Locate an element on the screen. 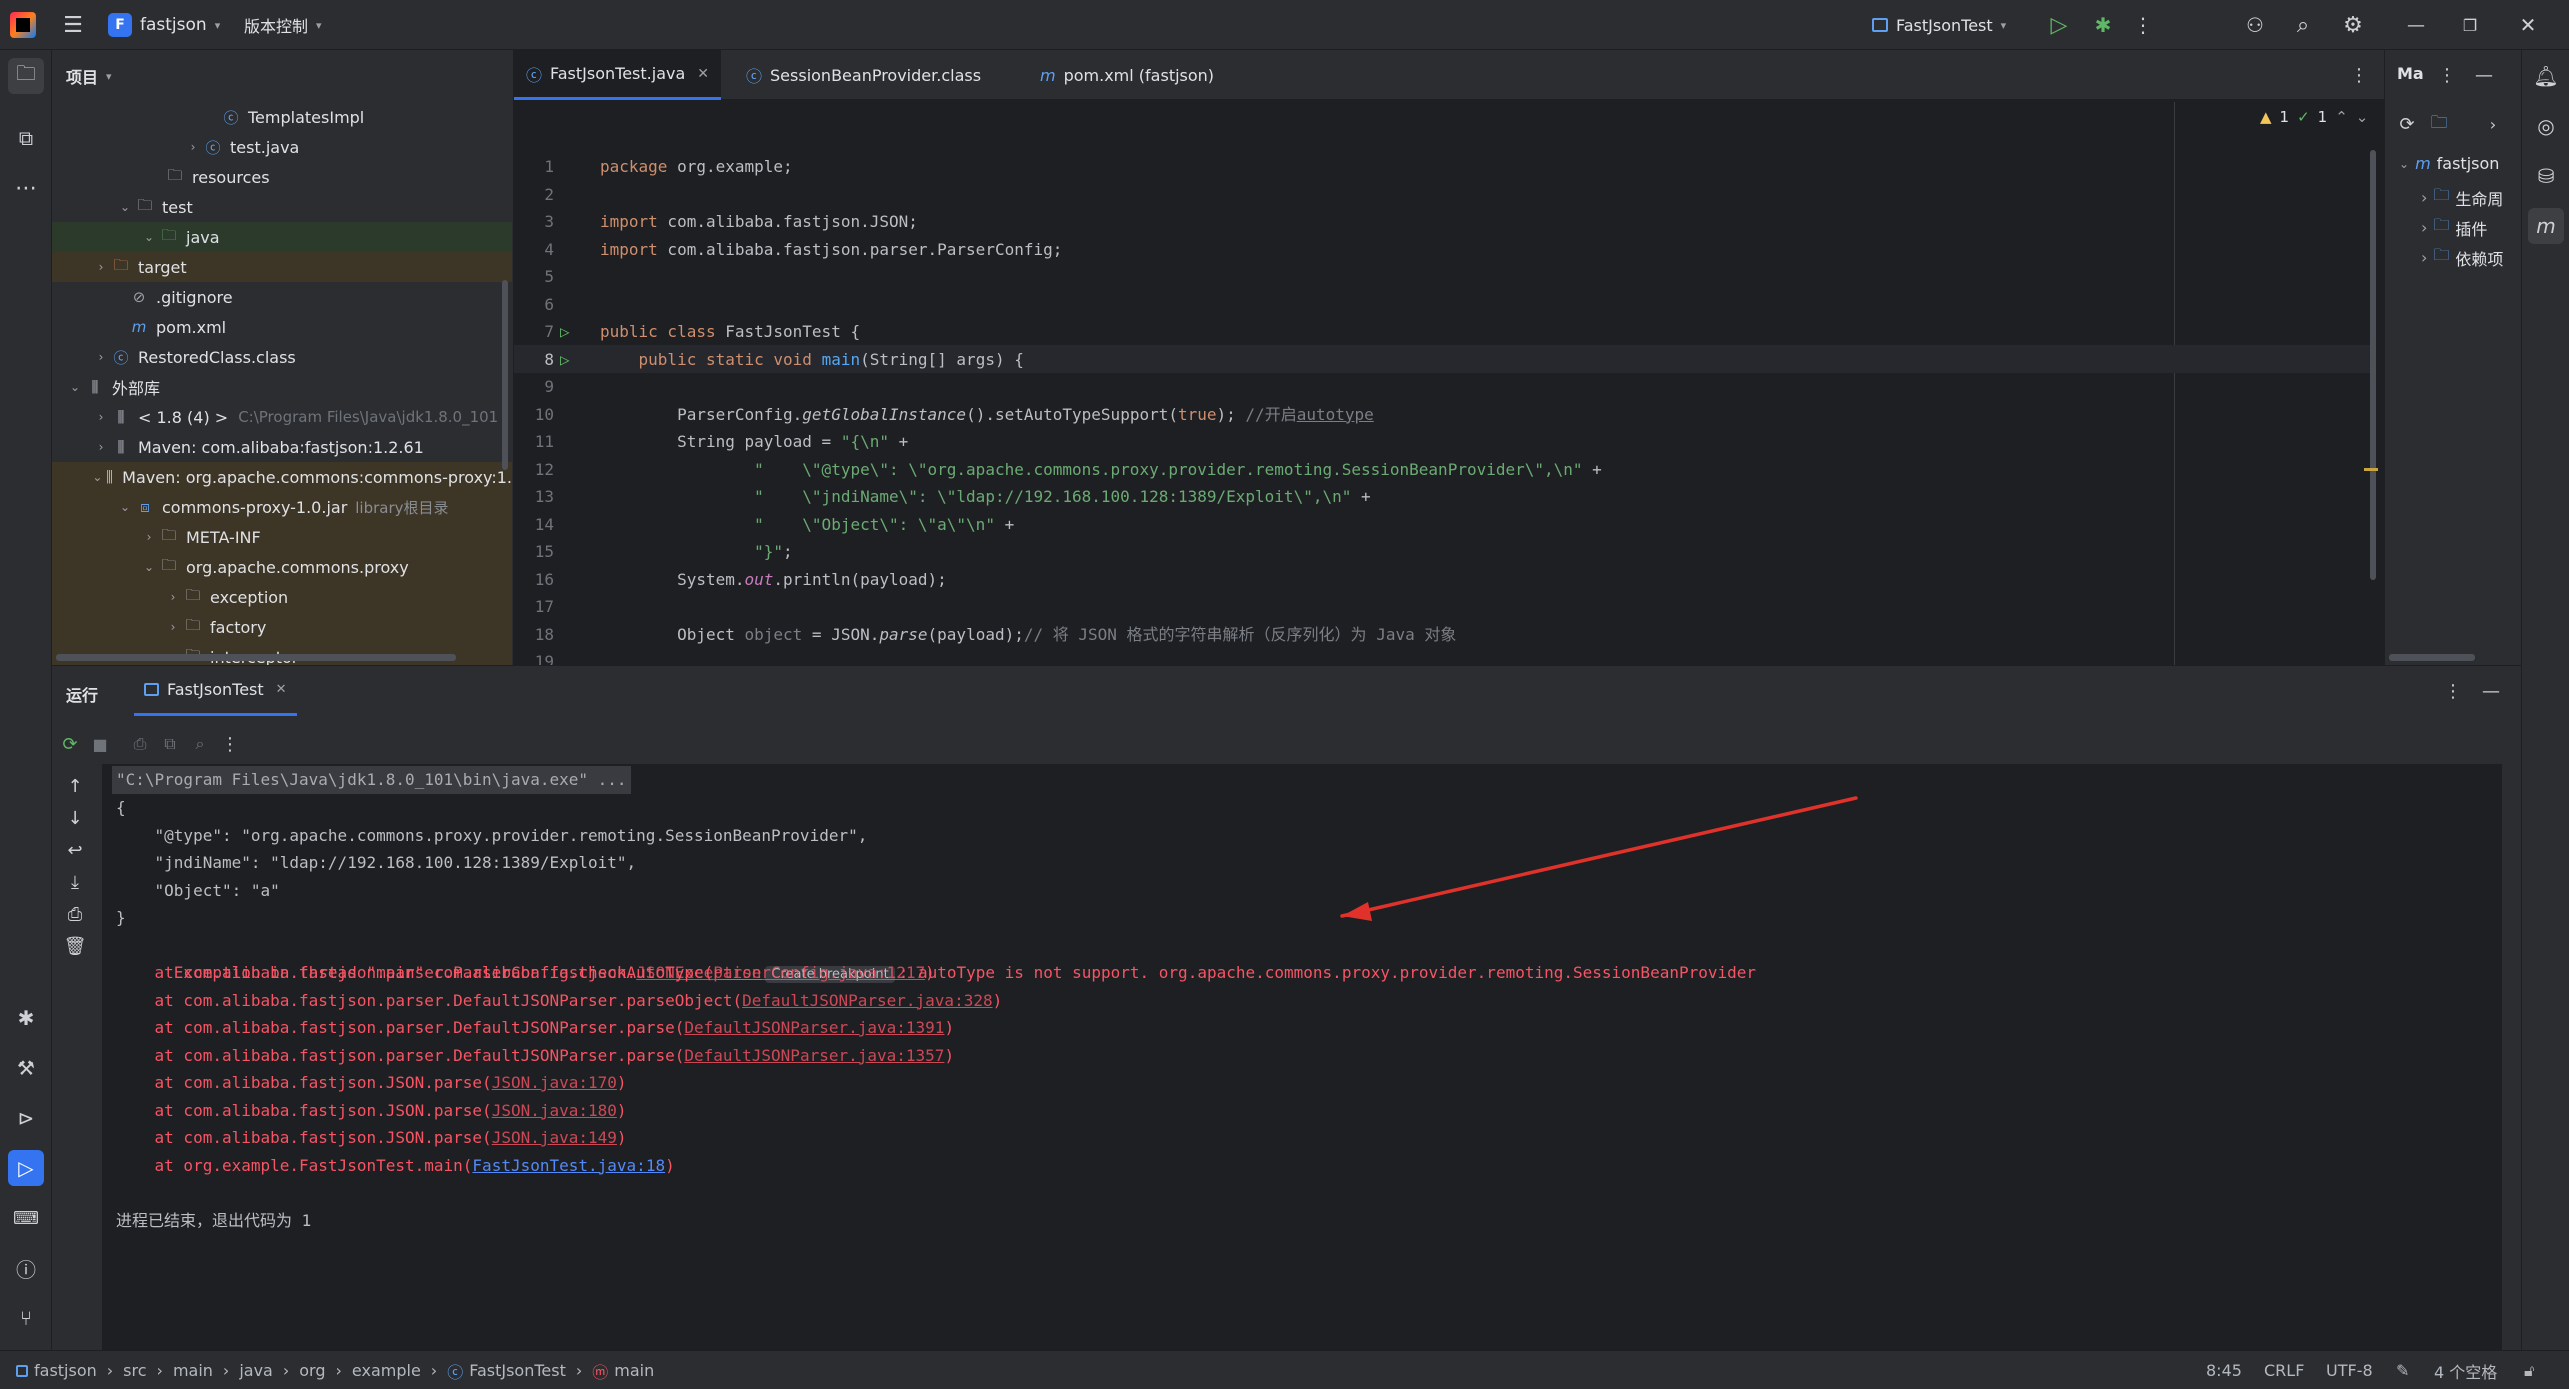 This screenshot has width=2569, height=1389. ai-assistant-icon: ◎ is located at coordinates (2546, 126).